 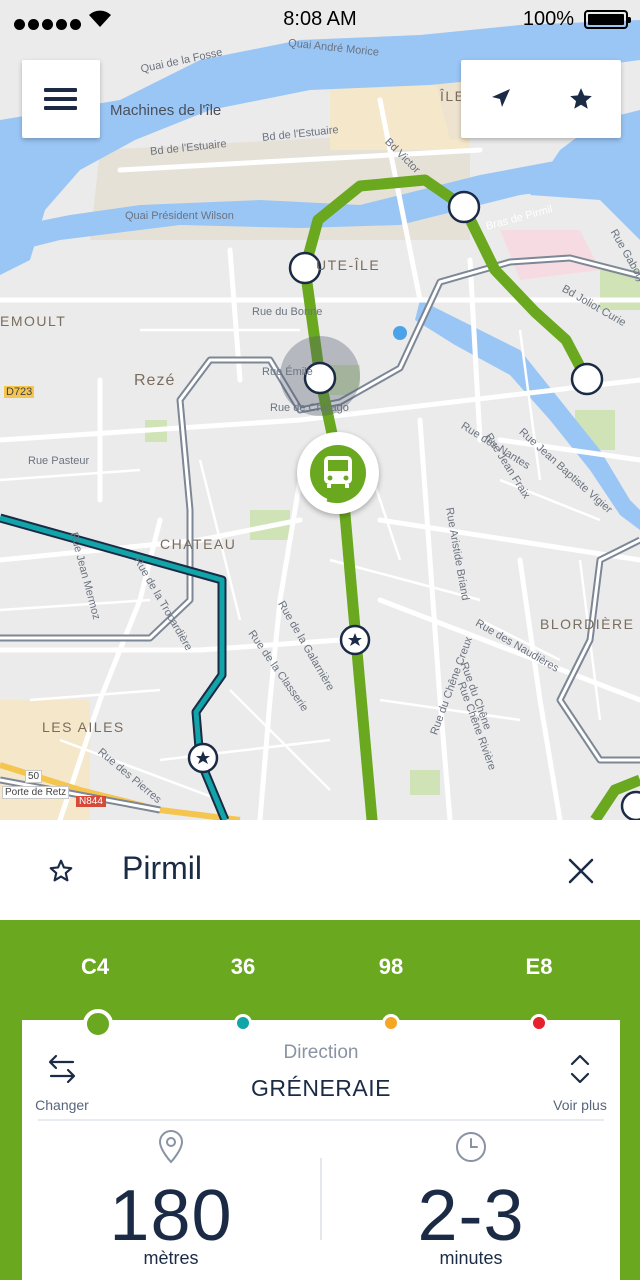 I want to click on direction-label: Direction, so click(x=321, y=1052).